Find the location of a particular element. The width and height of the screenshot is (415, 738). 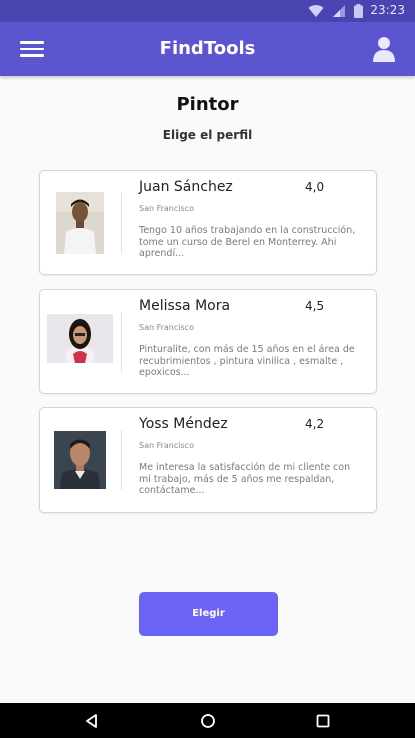

profile-name: Melissa Mora is located at coordinates (185, 306).